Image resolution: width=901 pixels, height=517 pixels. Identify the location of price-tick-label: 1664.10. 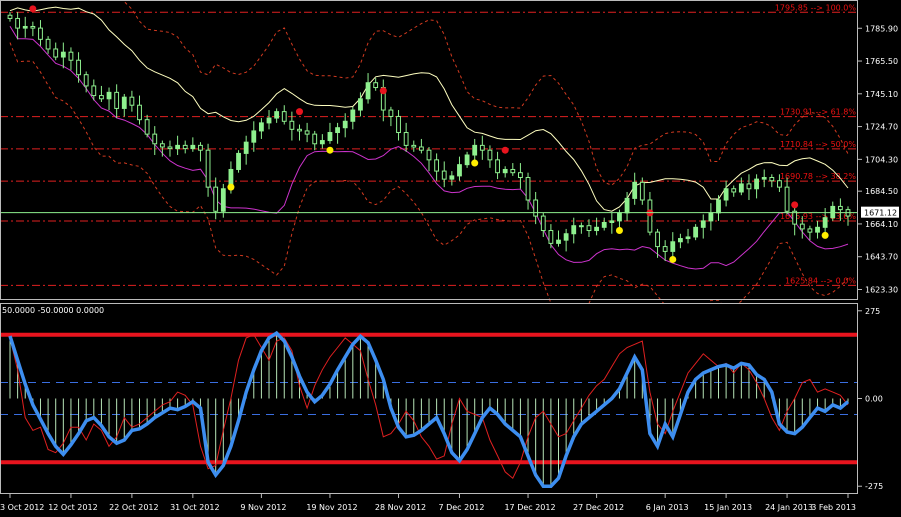
(881, 224).